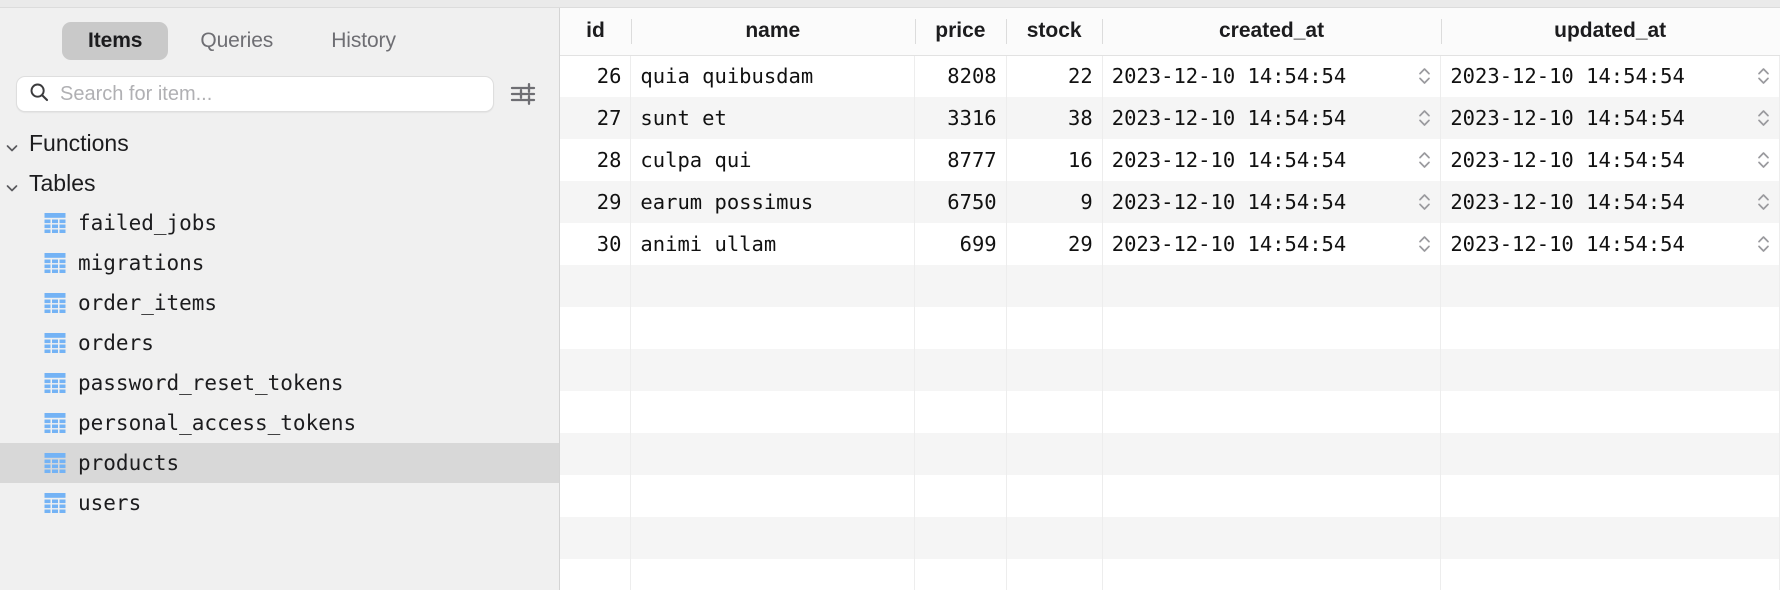 The height and width of the screenshot is (590, 1780). What do you see at coordinates (596, 76) in the screenshot?
I see `cell-id: 26` at bounding box center [596, 76].